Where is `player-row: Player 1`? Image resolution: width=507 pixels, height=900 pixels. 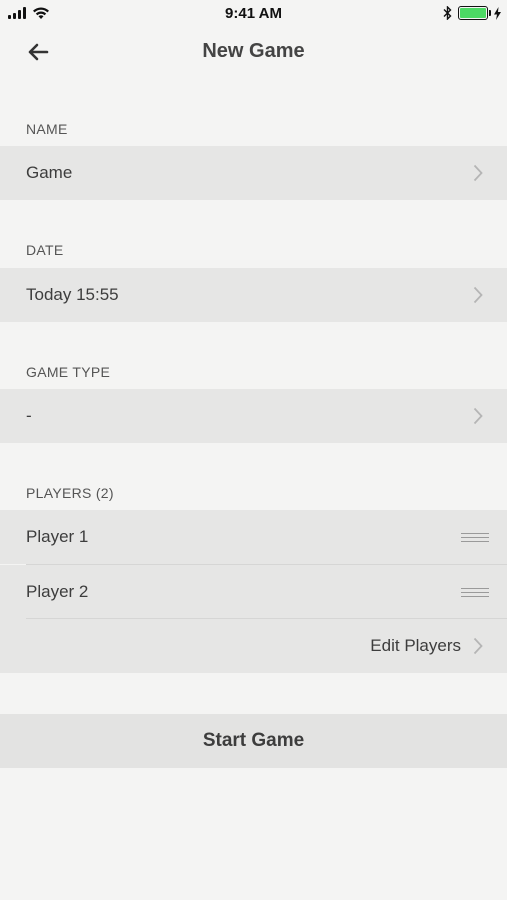
player-row: Player 1 is located at coordinates (253, 537).